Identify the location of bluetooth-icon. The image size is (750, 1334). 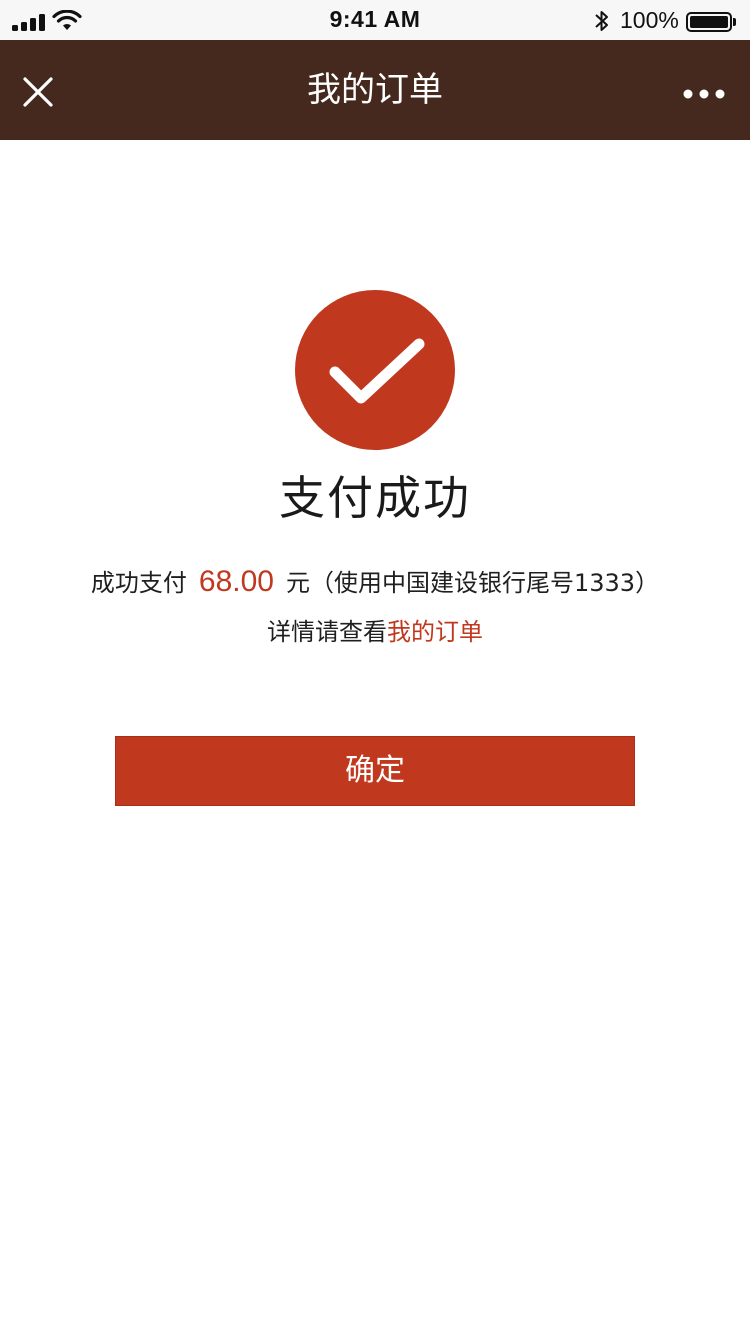
(601, 21).